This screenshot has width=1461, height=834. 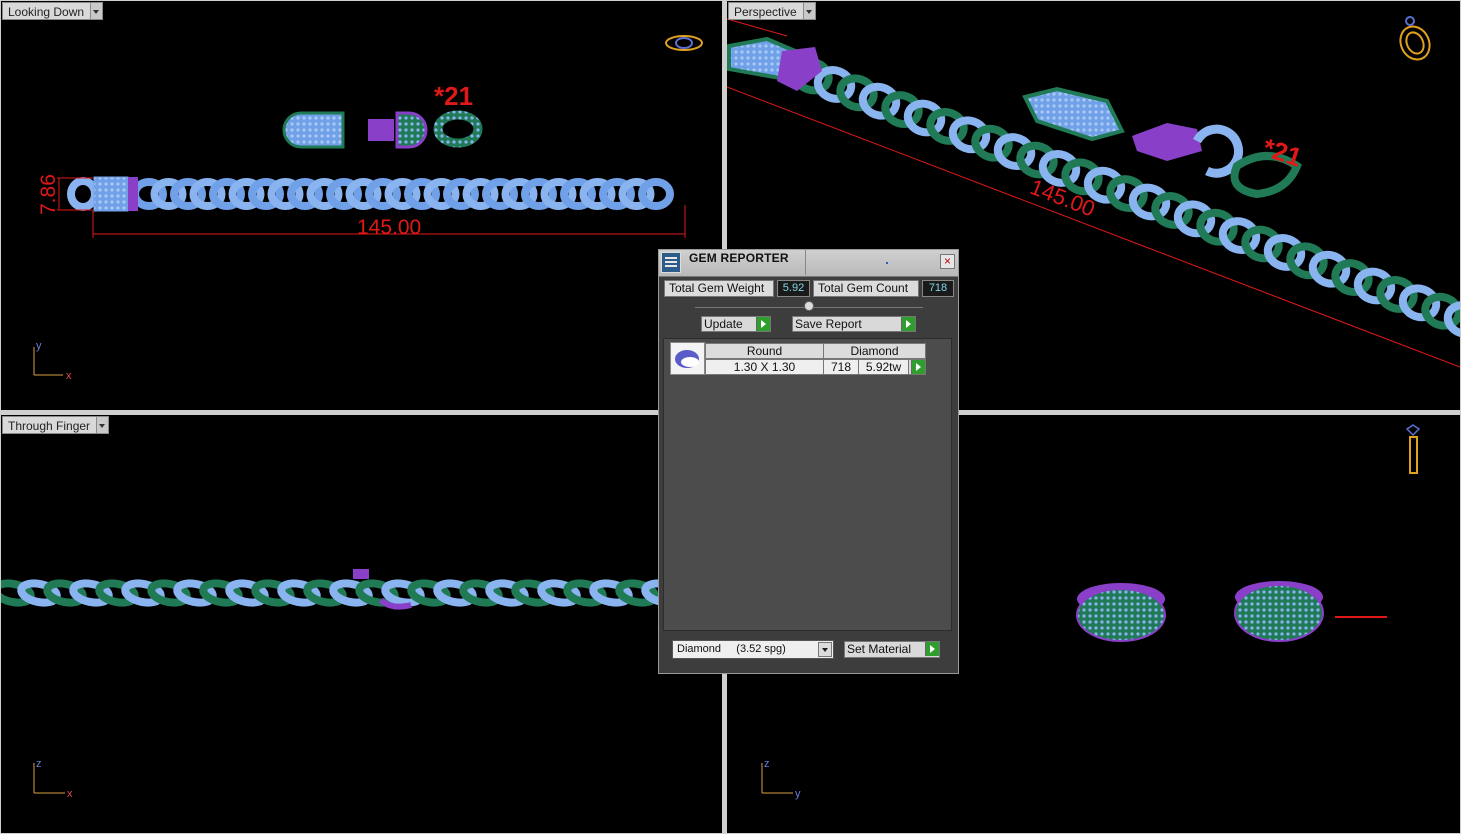 I want to click on clasp-bar, so click(x=133, y=194).